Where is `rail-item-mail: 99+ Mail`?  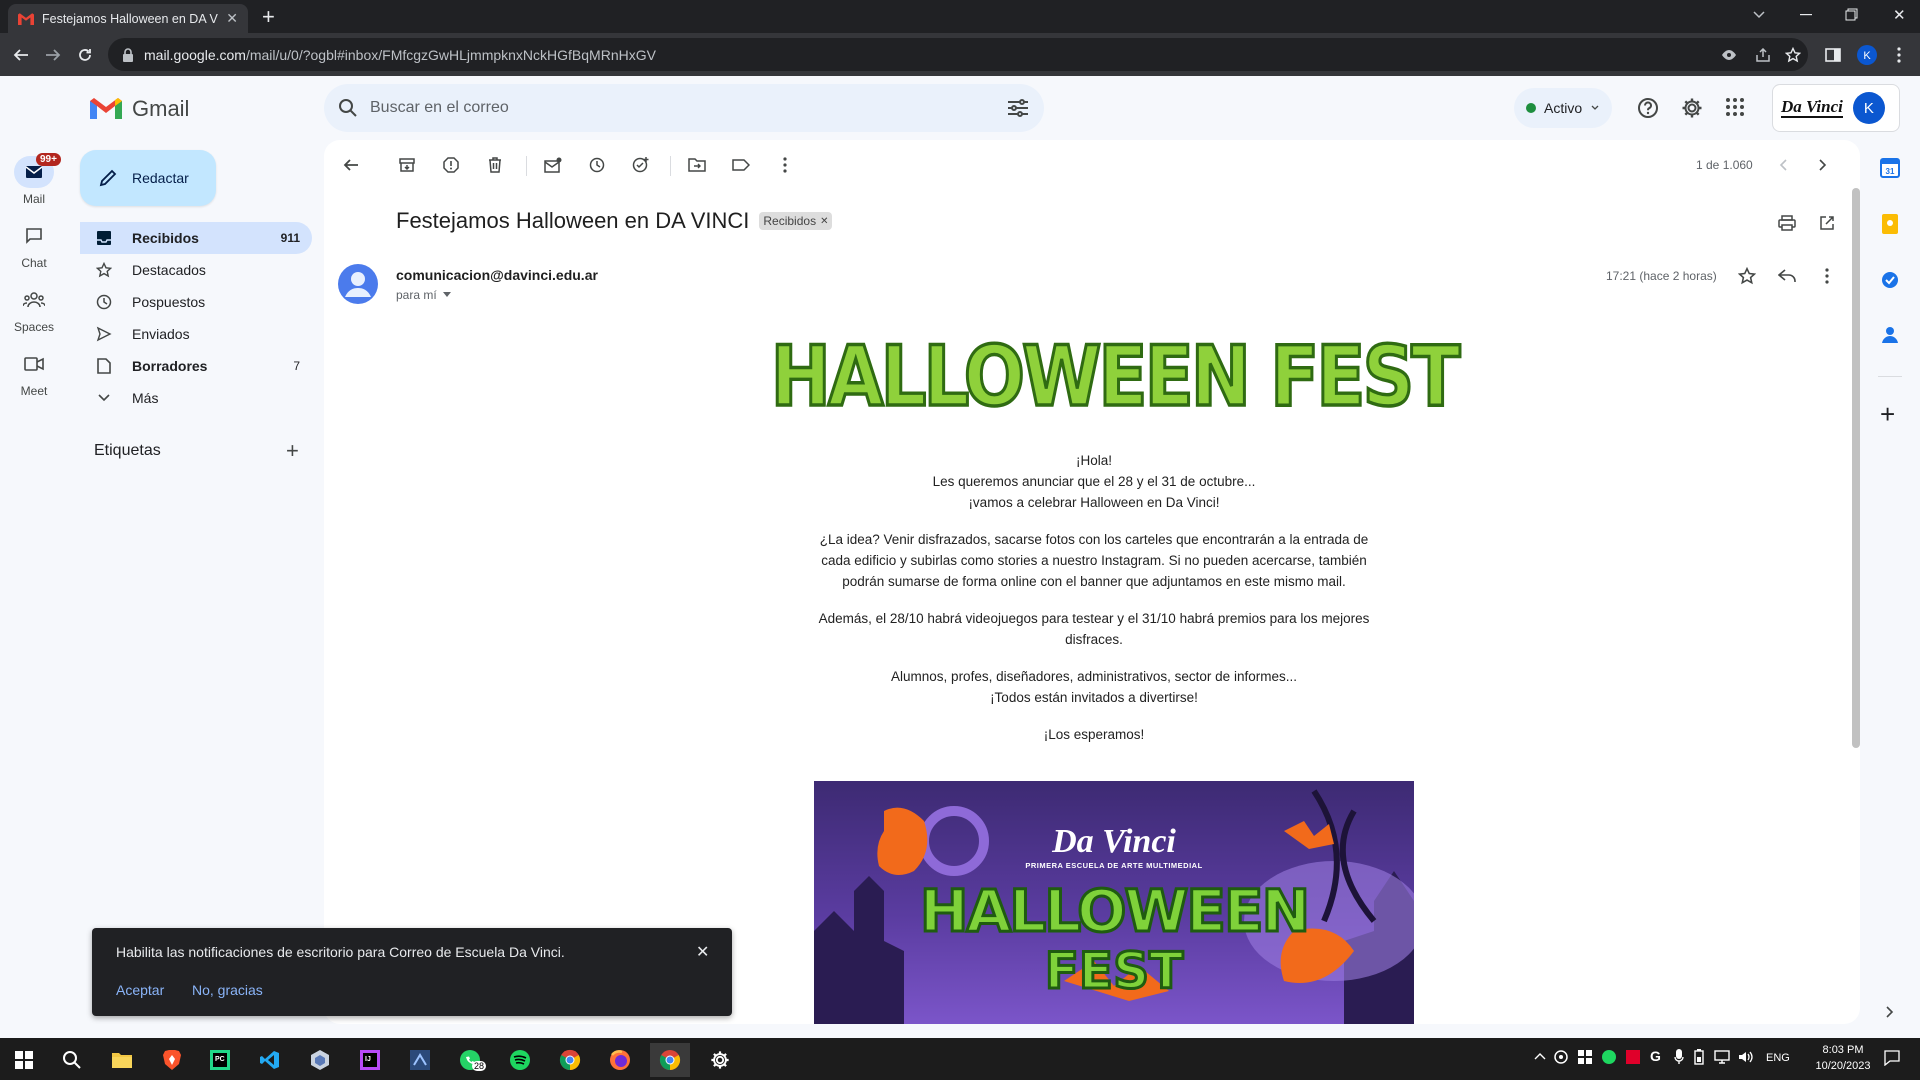
rail-item-mail: 99+ Mail is located at coordinates (34, 179).